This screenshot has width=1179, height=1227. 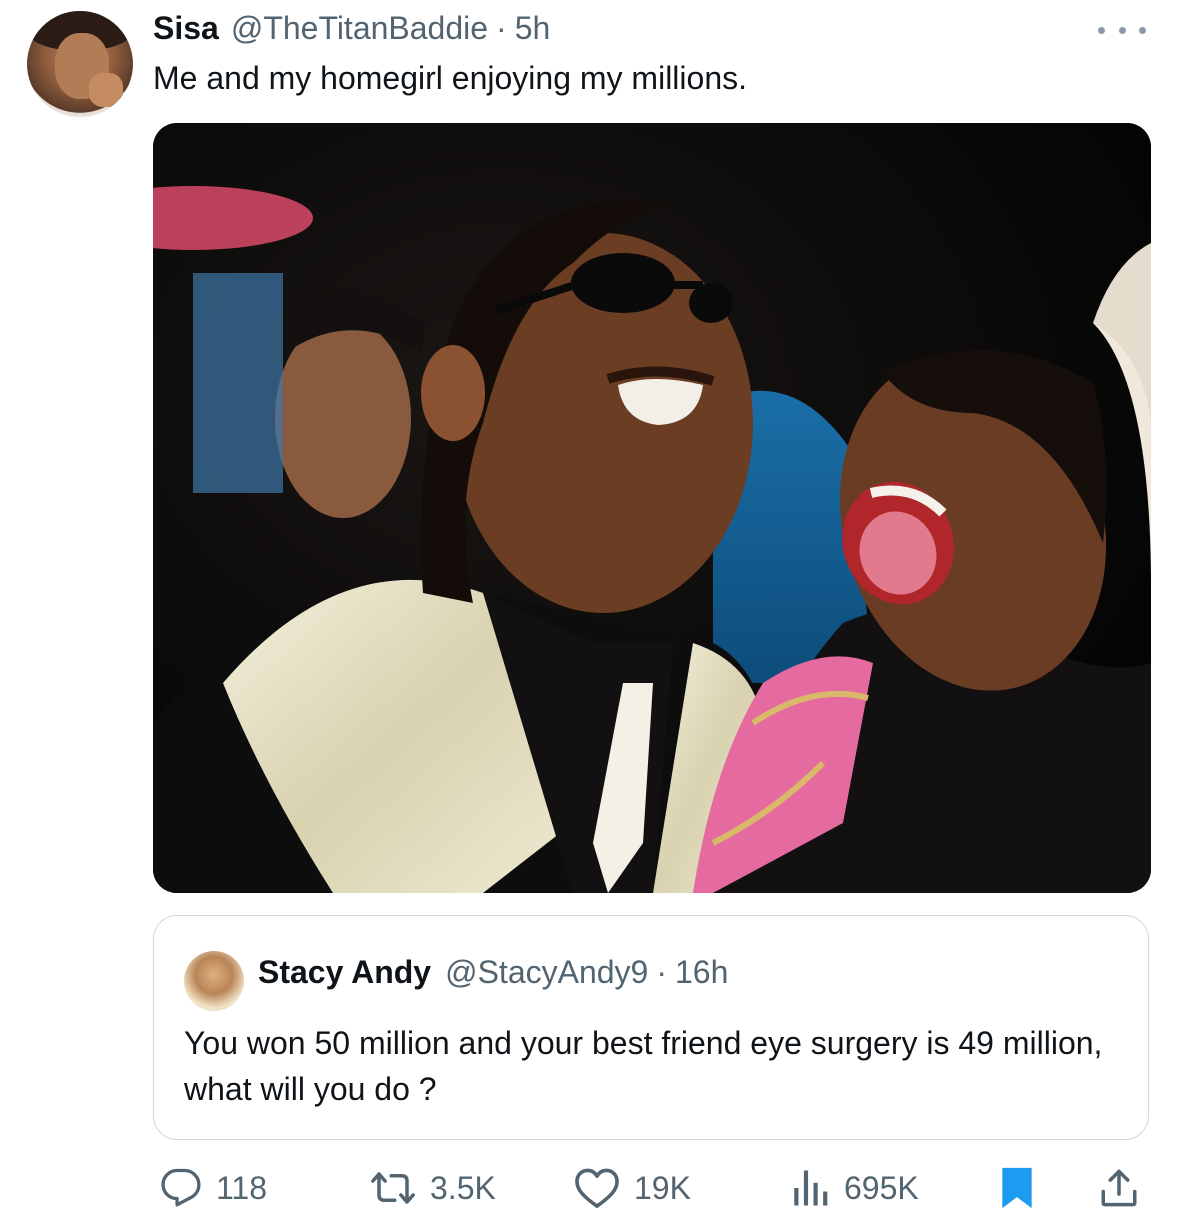 I want to click on more-icon, so click(x=1122, y=30).